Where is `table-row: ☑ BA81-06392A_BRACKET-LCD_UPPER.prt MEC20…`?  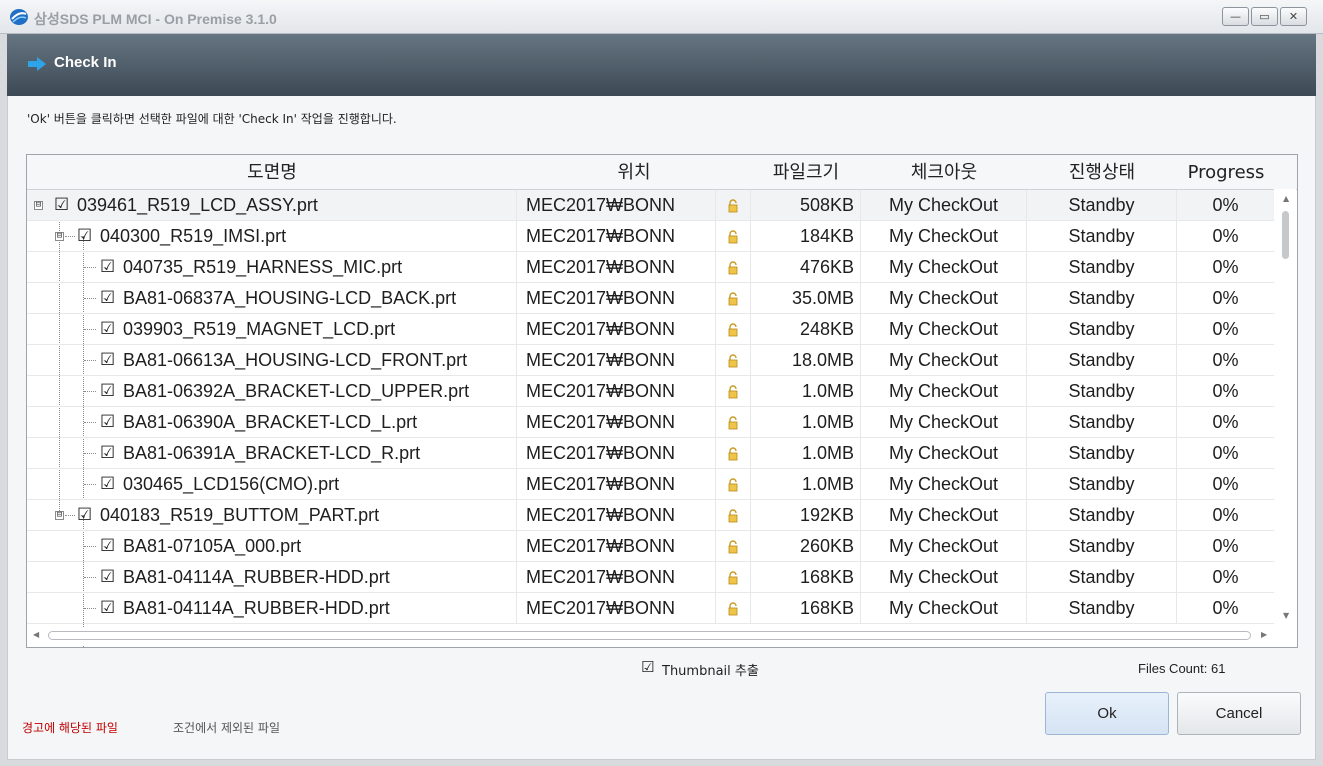 table-row: ☑ BA81-06392A_BRACKET-LCD_UPPER.prt MEC20… is located at coordinates (651, 391).